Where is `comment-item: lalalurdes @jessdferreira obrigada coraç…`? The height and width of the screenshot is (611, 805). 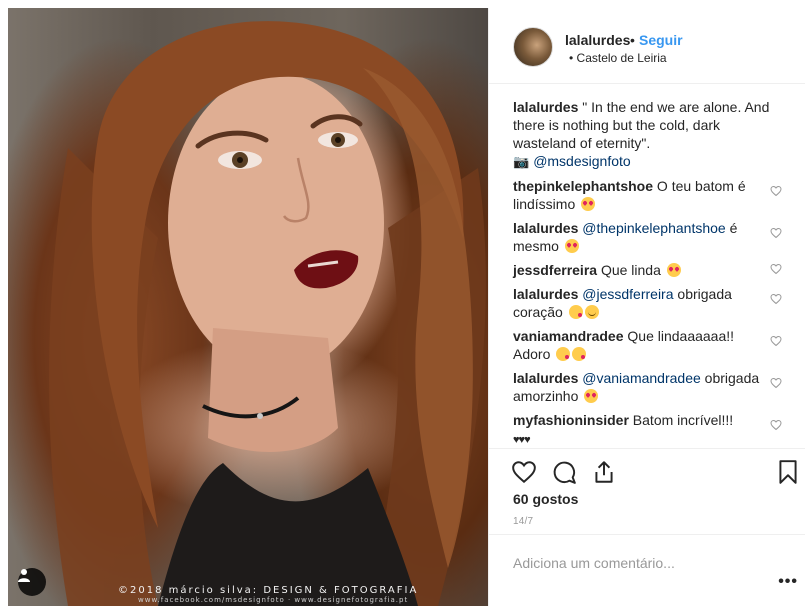
comment-item: lalalurdes @jessdferreira obrigada coraç… is located at coordinates (647, 303).